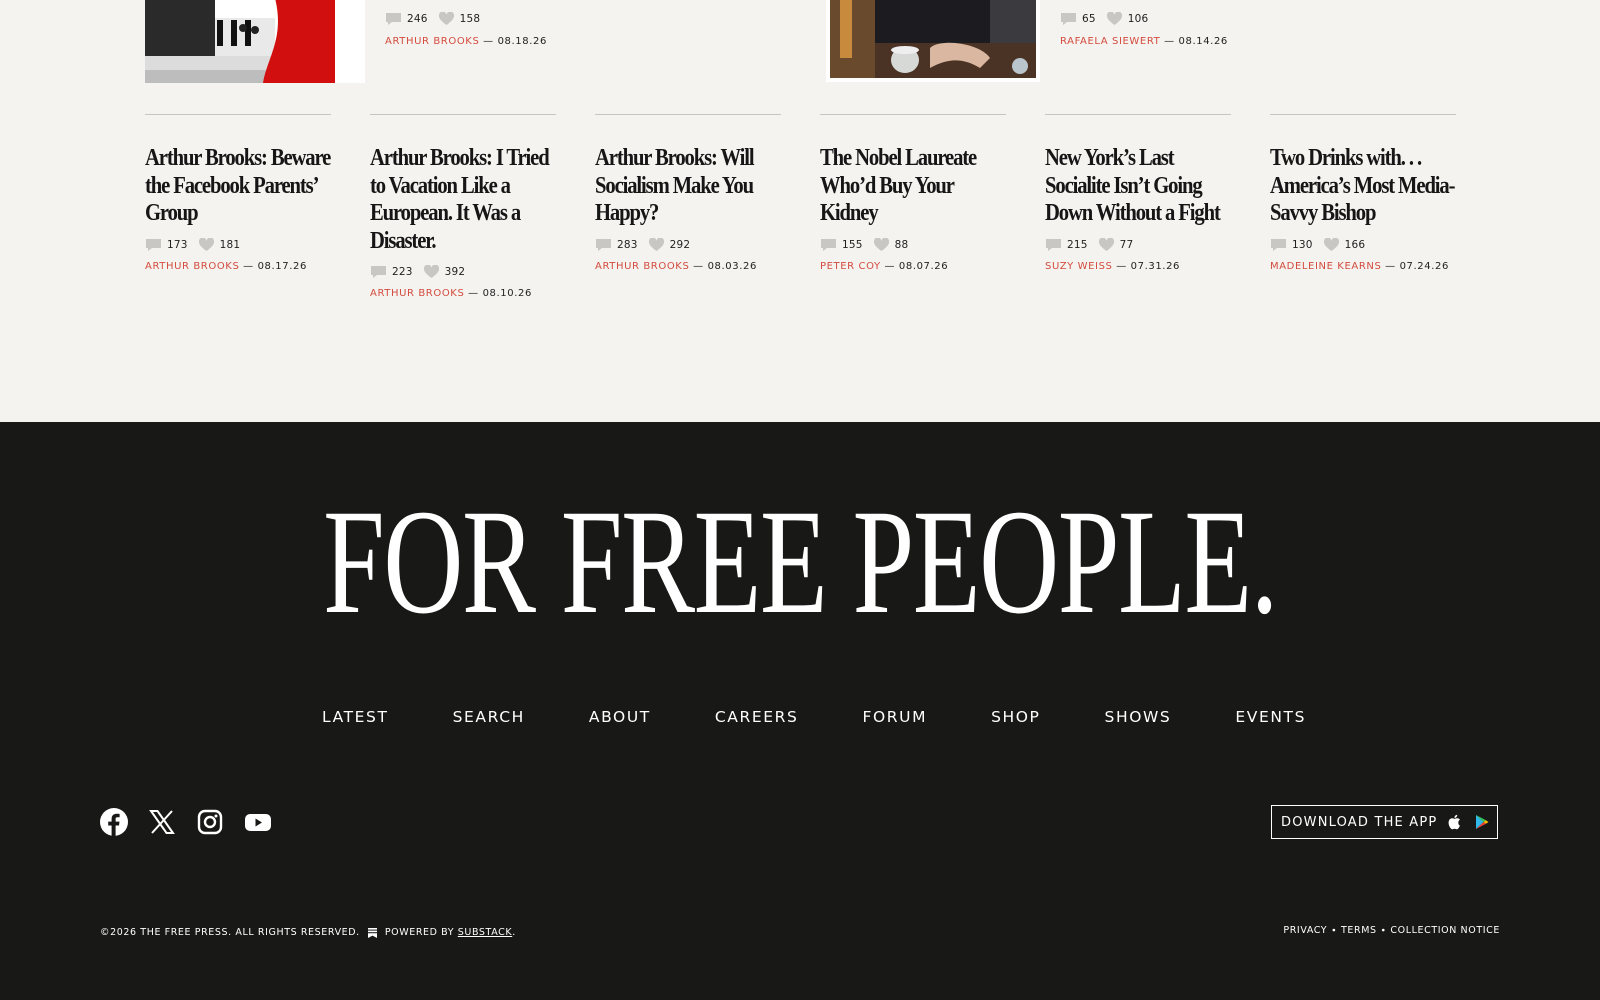 The height and width of the screenshot is (1000, 1600). I want to click on download-app-label: DOWNLOAD THE APP, so click(1359, 822).